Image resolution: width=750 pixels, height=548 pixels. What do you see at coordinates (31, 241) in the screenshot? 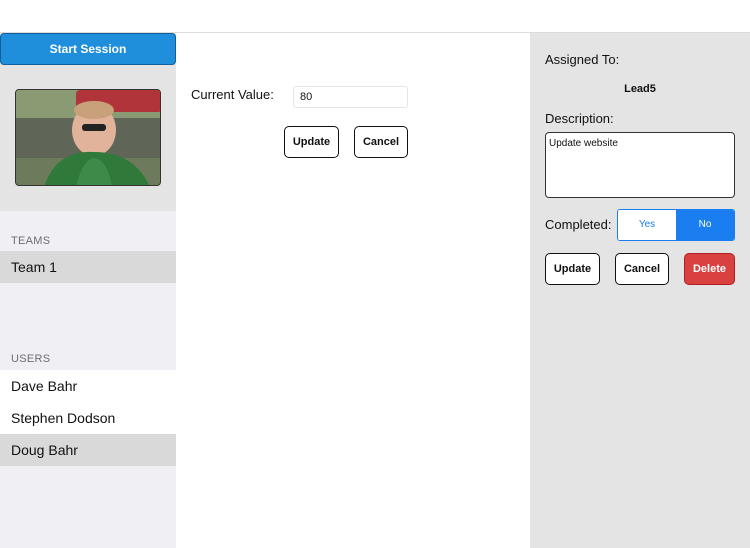
I see `teams-header: TEAMS` at bounding box center [31, 241].